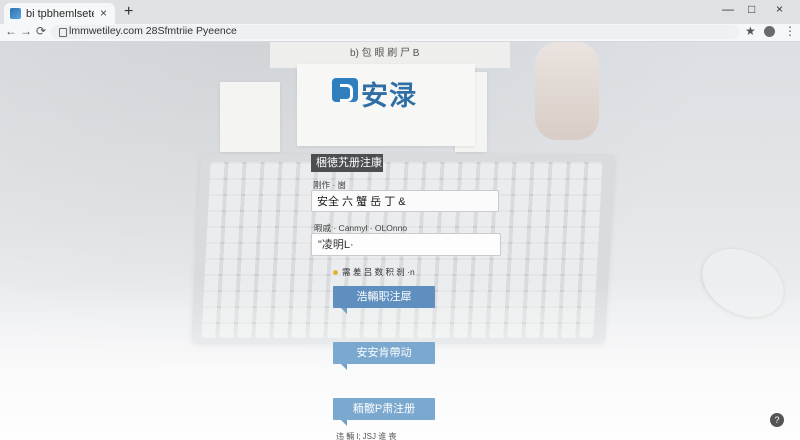 The image size is (800, 440). Describe the element at coordinates (395, 32) in the screenshot. I see `address-bar: lmmwetiley.com 28Sfmtriie Pyeence` at that location.